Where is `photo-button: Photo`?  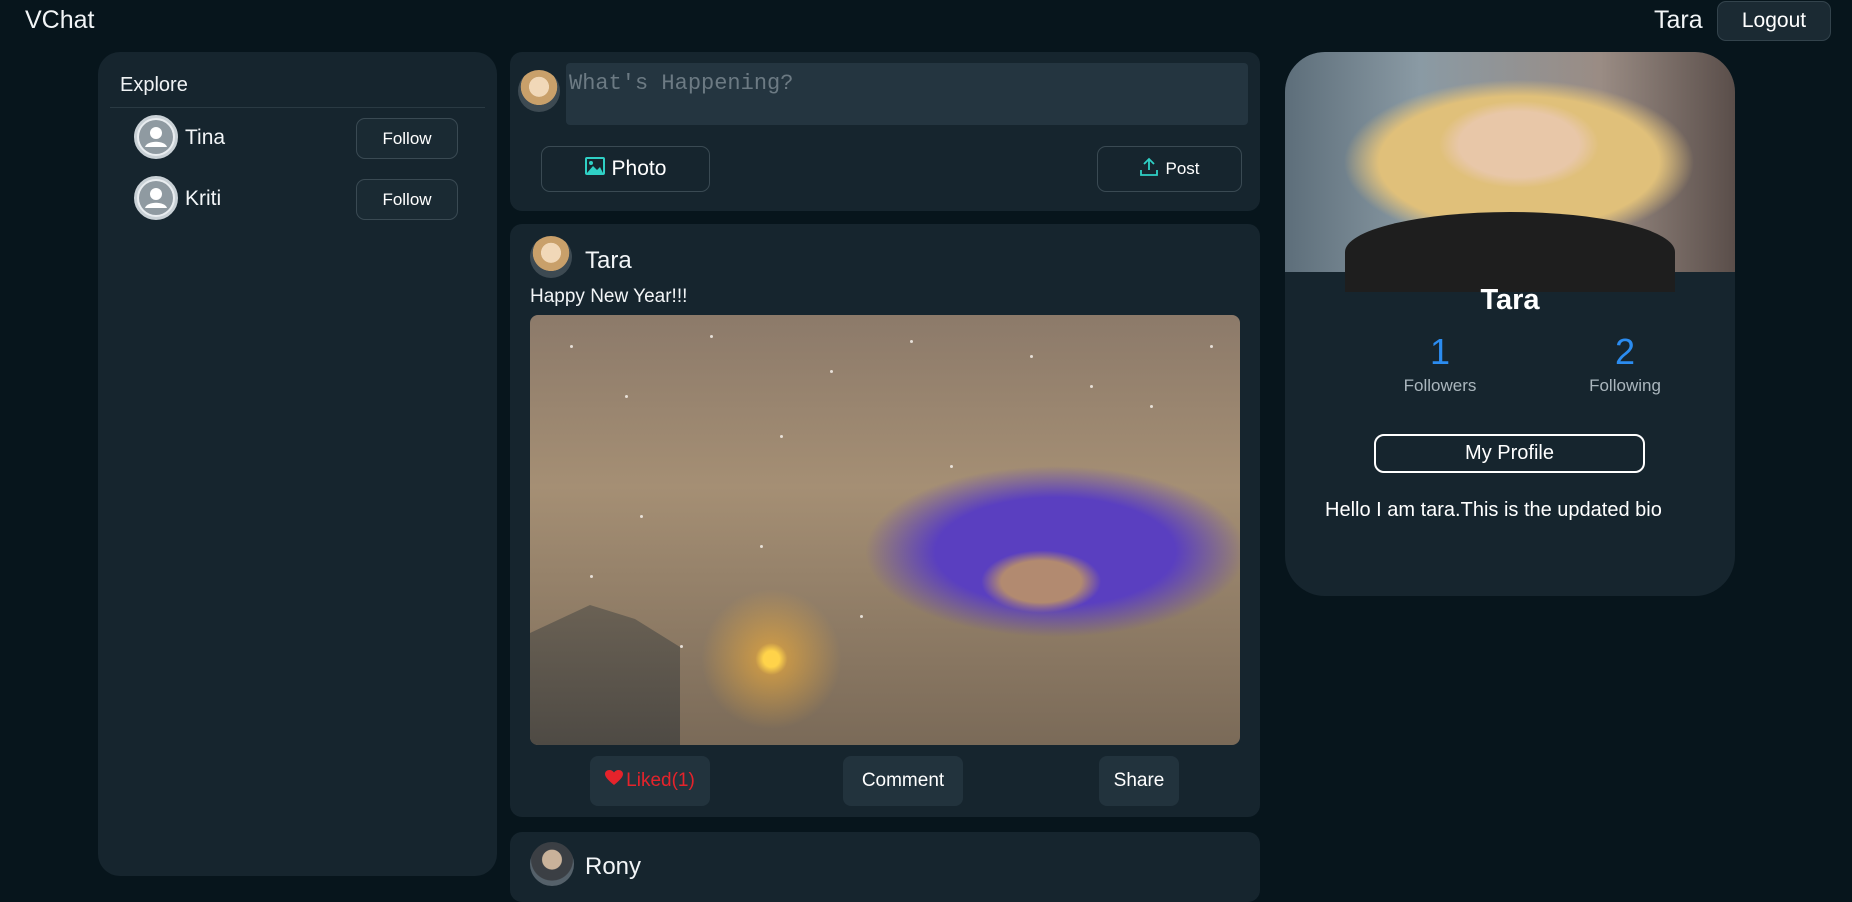 photo-button: Photo is located at coordinates (625, 169).